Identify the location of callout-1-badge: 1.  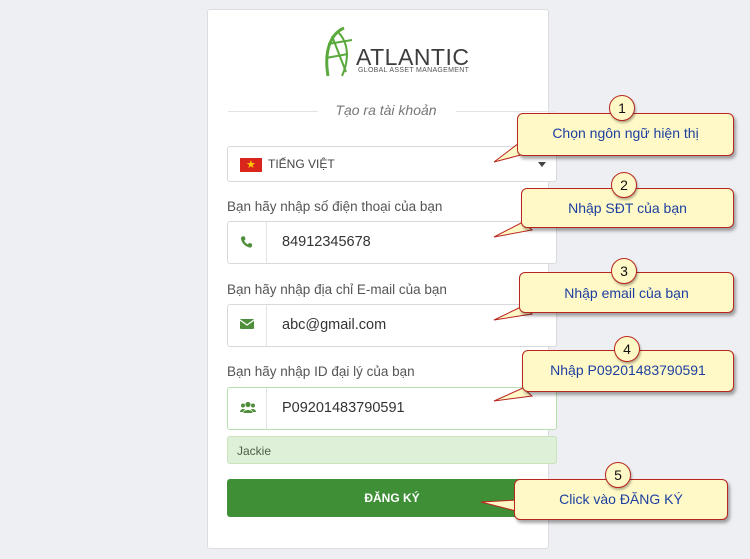
(622, 108).